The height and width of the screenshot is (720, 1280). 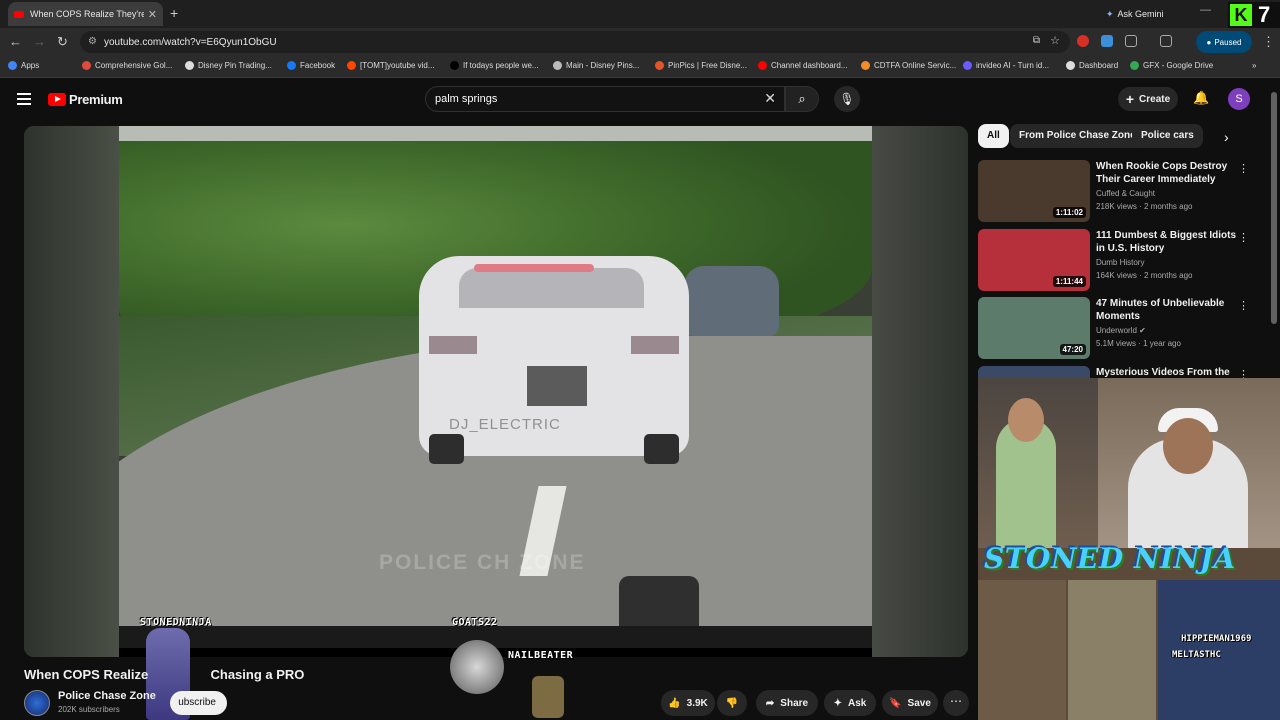 I want to click on tire, so click(x=446, y=449).